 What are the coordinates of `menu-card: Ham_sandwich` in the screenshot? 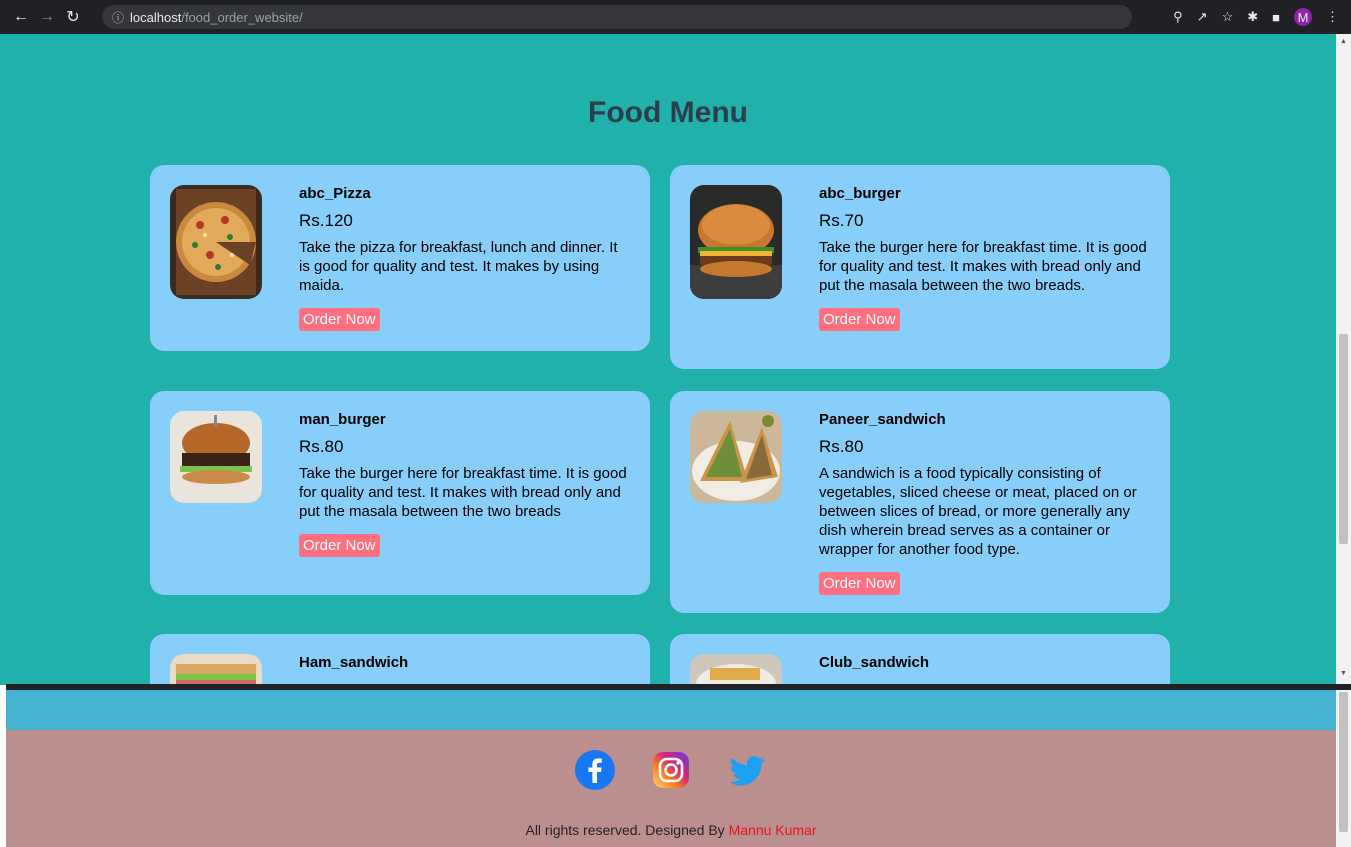 It's located at (400, 659).